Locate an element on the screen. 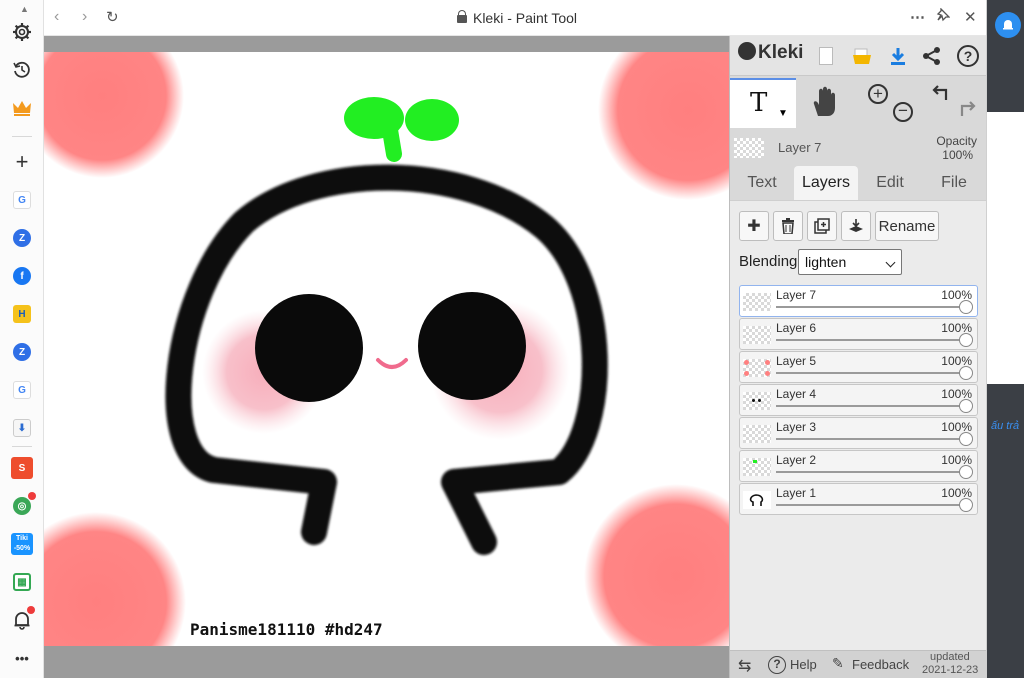  delete-layer-button is located at coordinates (788, 226).